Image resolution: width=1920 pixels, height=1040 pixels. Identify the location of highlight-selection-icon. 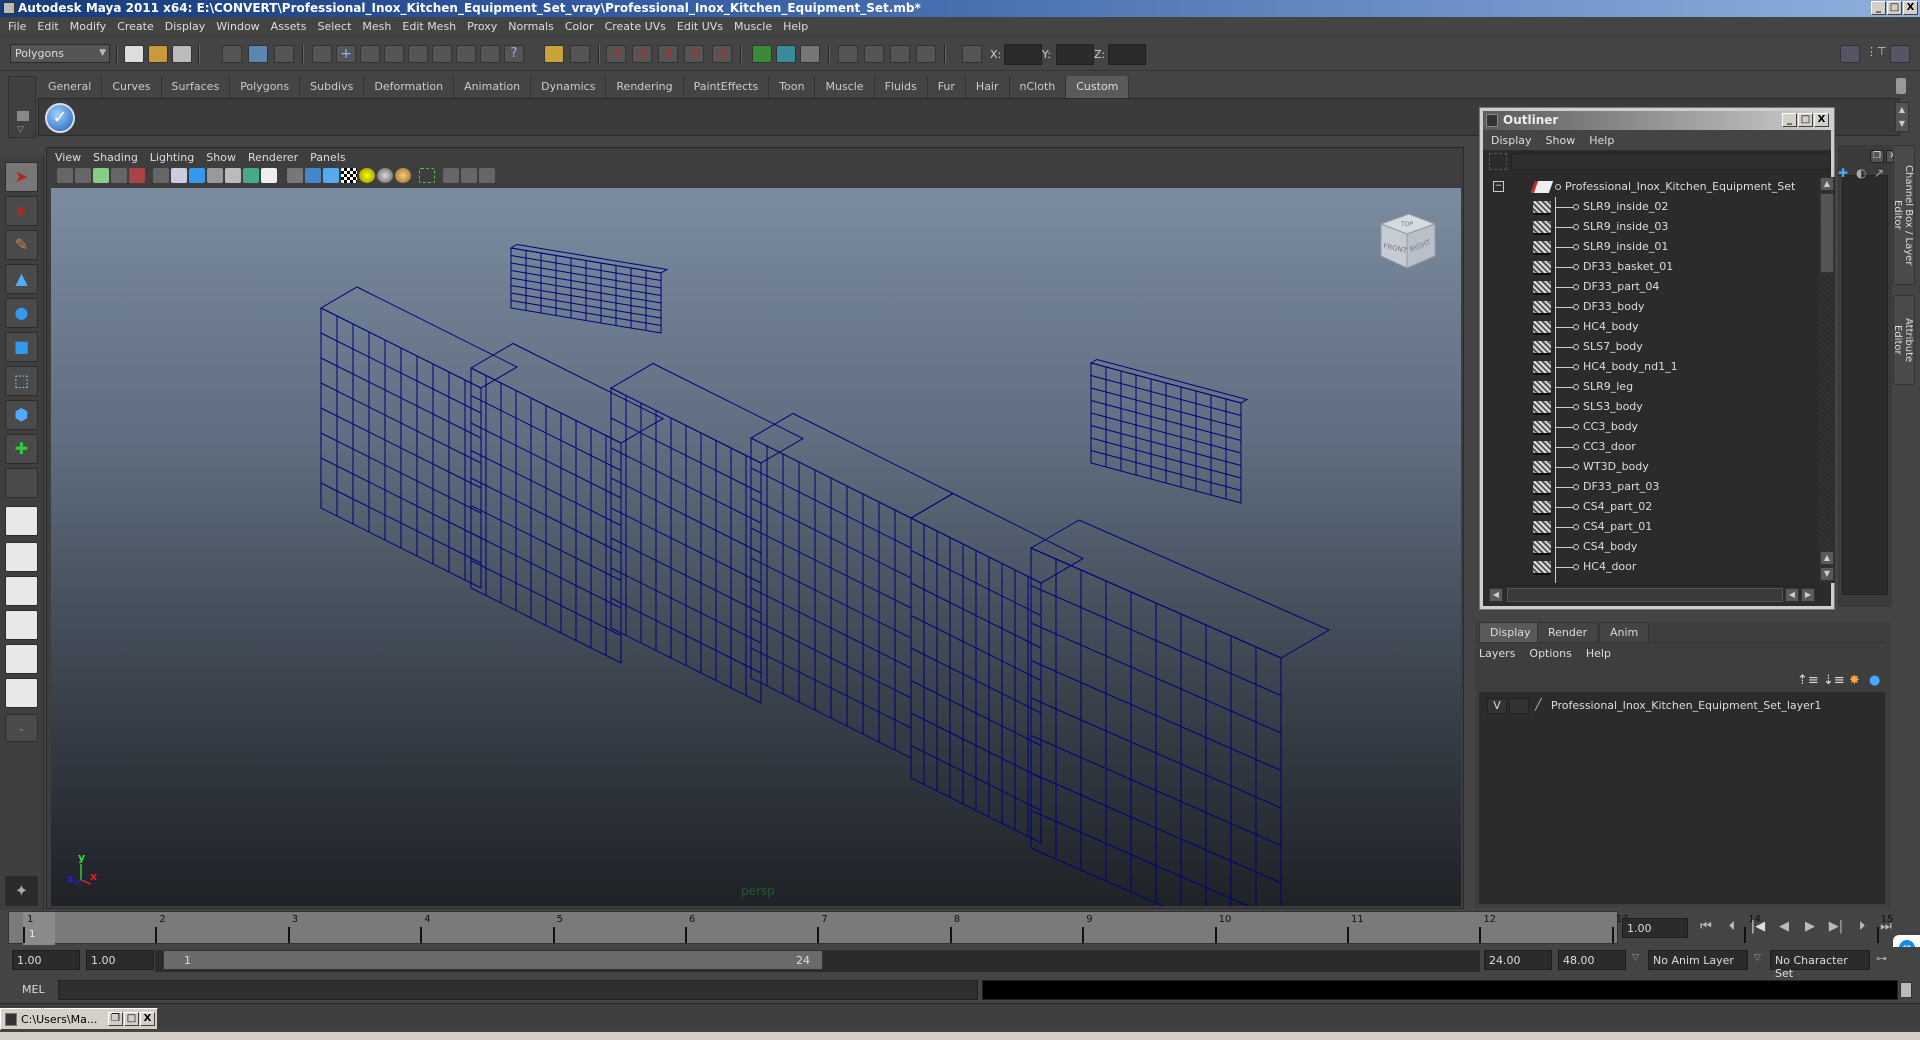
(580, 54).